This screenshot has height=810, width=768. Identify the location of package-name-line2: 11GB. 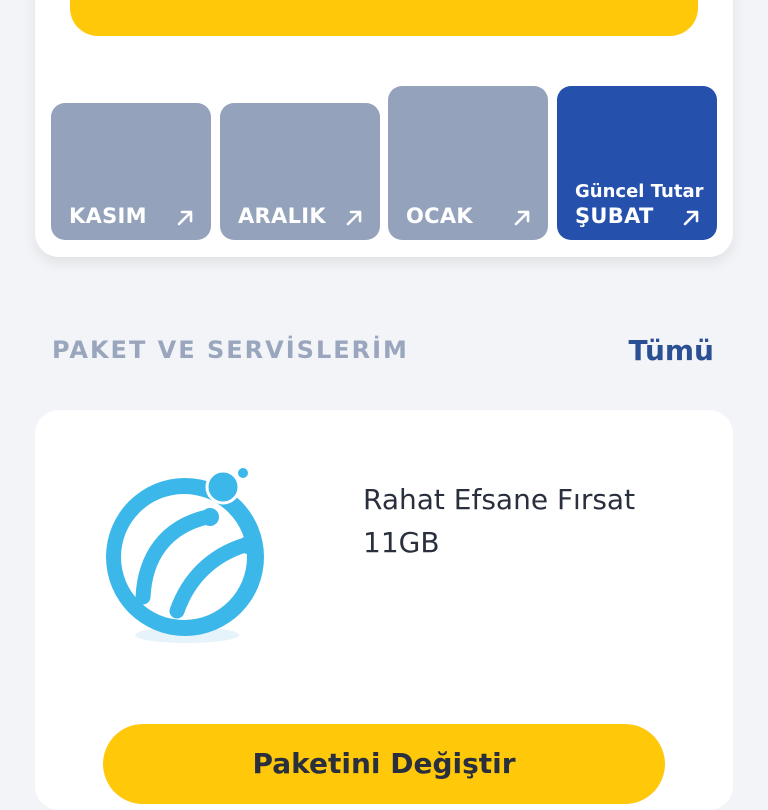
(401, 542).